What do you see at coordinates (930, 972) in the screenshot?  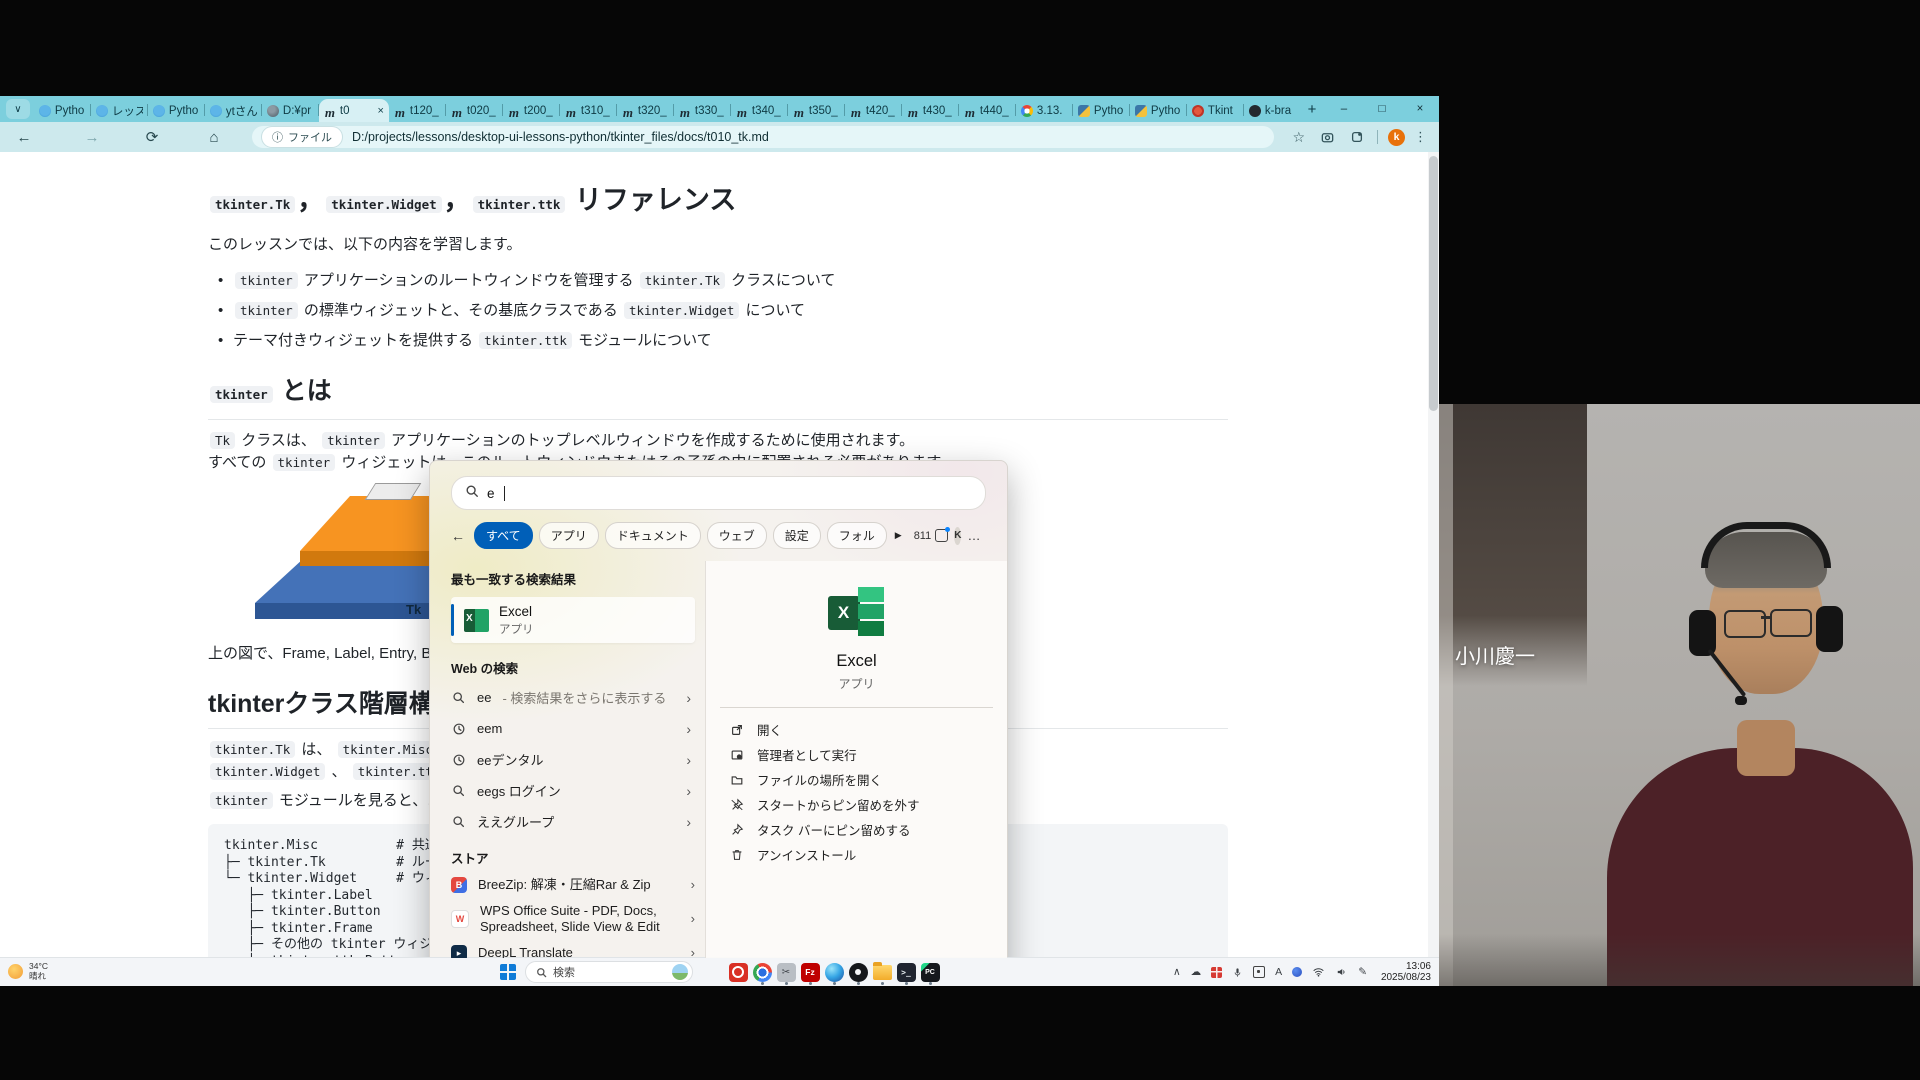 I see `taskbar-app-pycharm: PC` at bounding box center [930, 972].